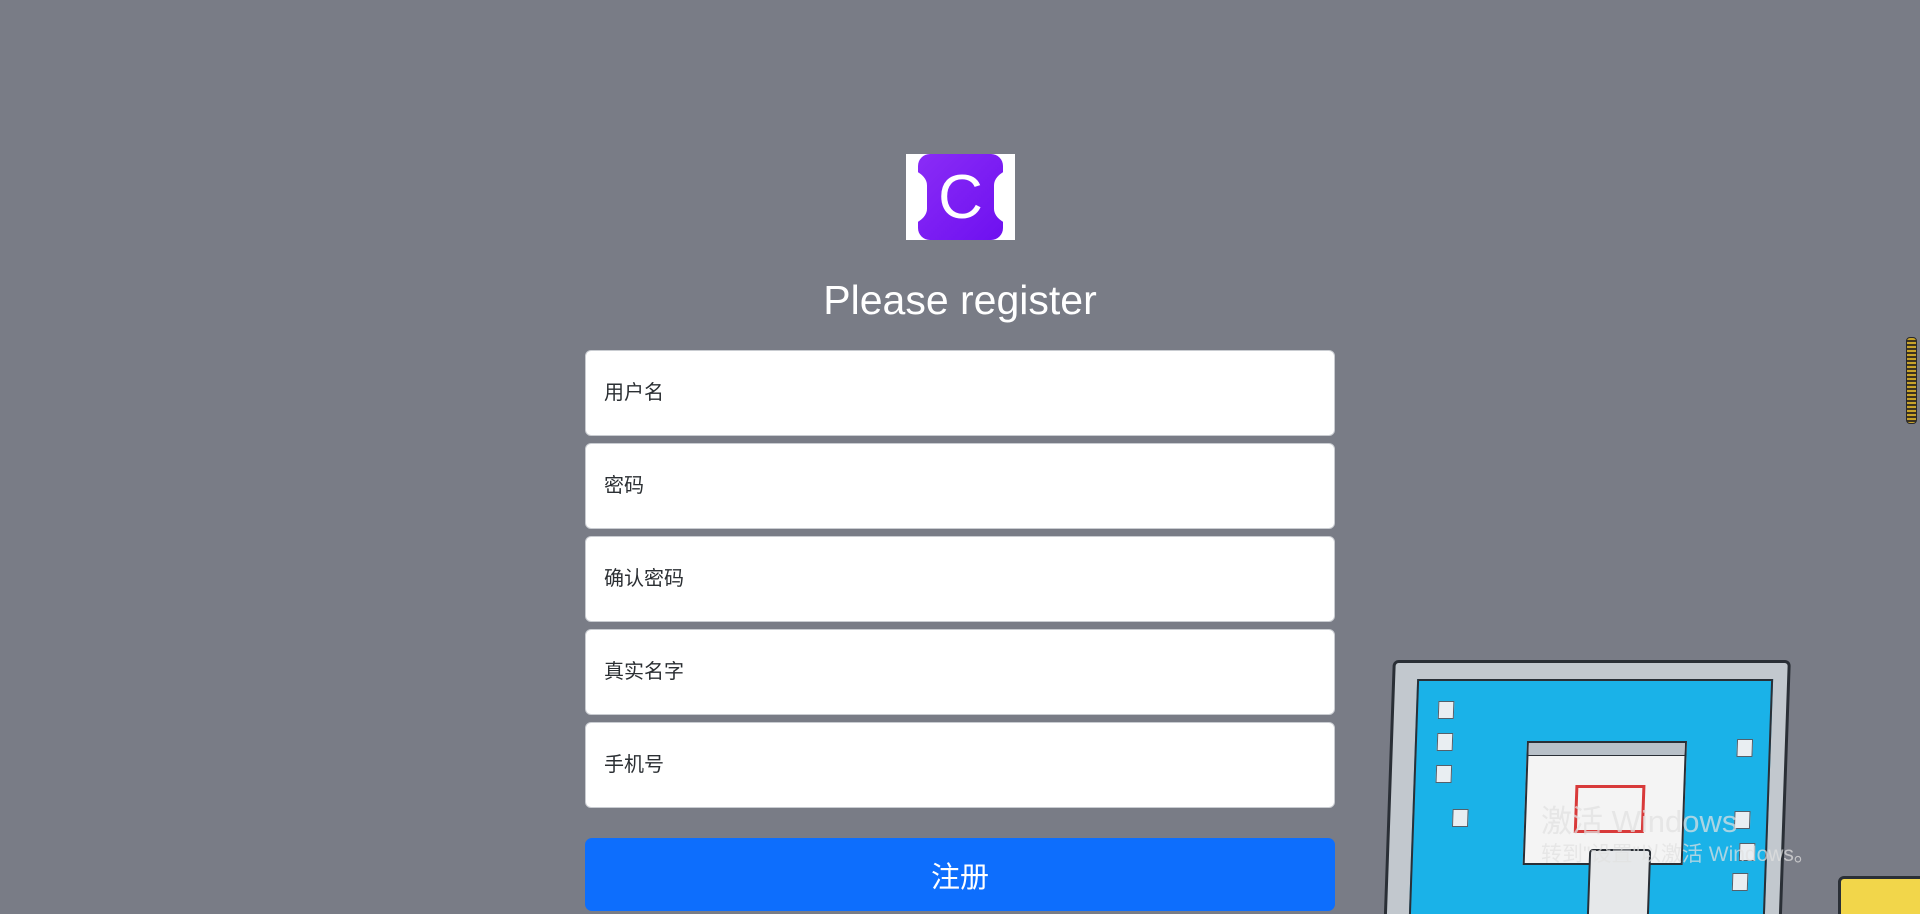  I want to click on logo-mark: C, so click(960, 197).